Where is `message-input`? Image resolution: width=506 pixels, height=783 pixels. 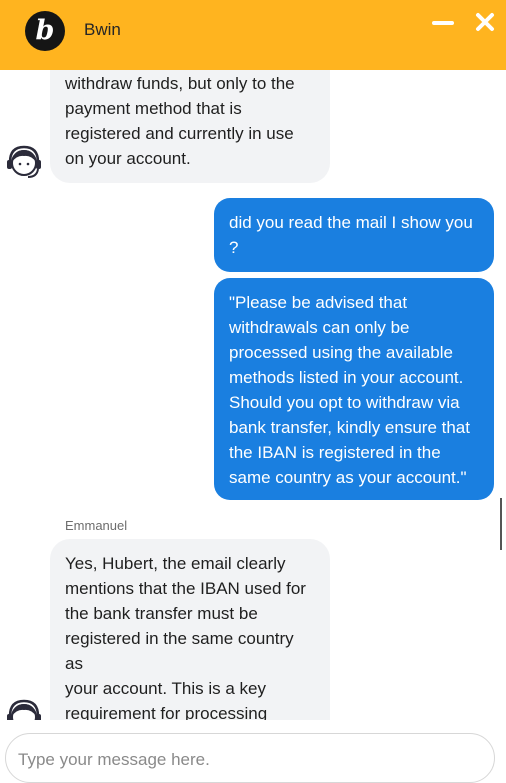
message-input is located at coordinates (248, 760).